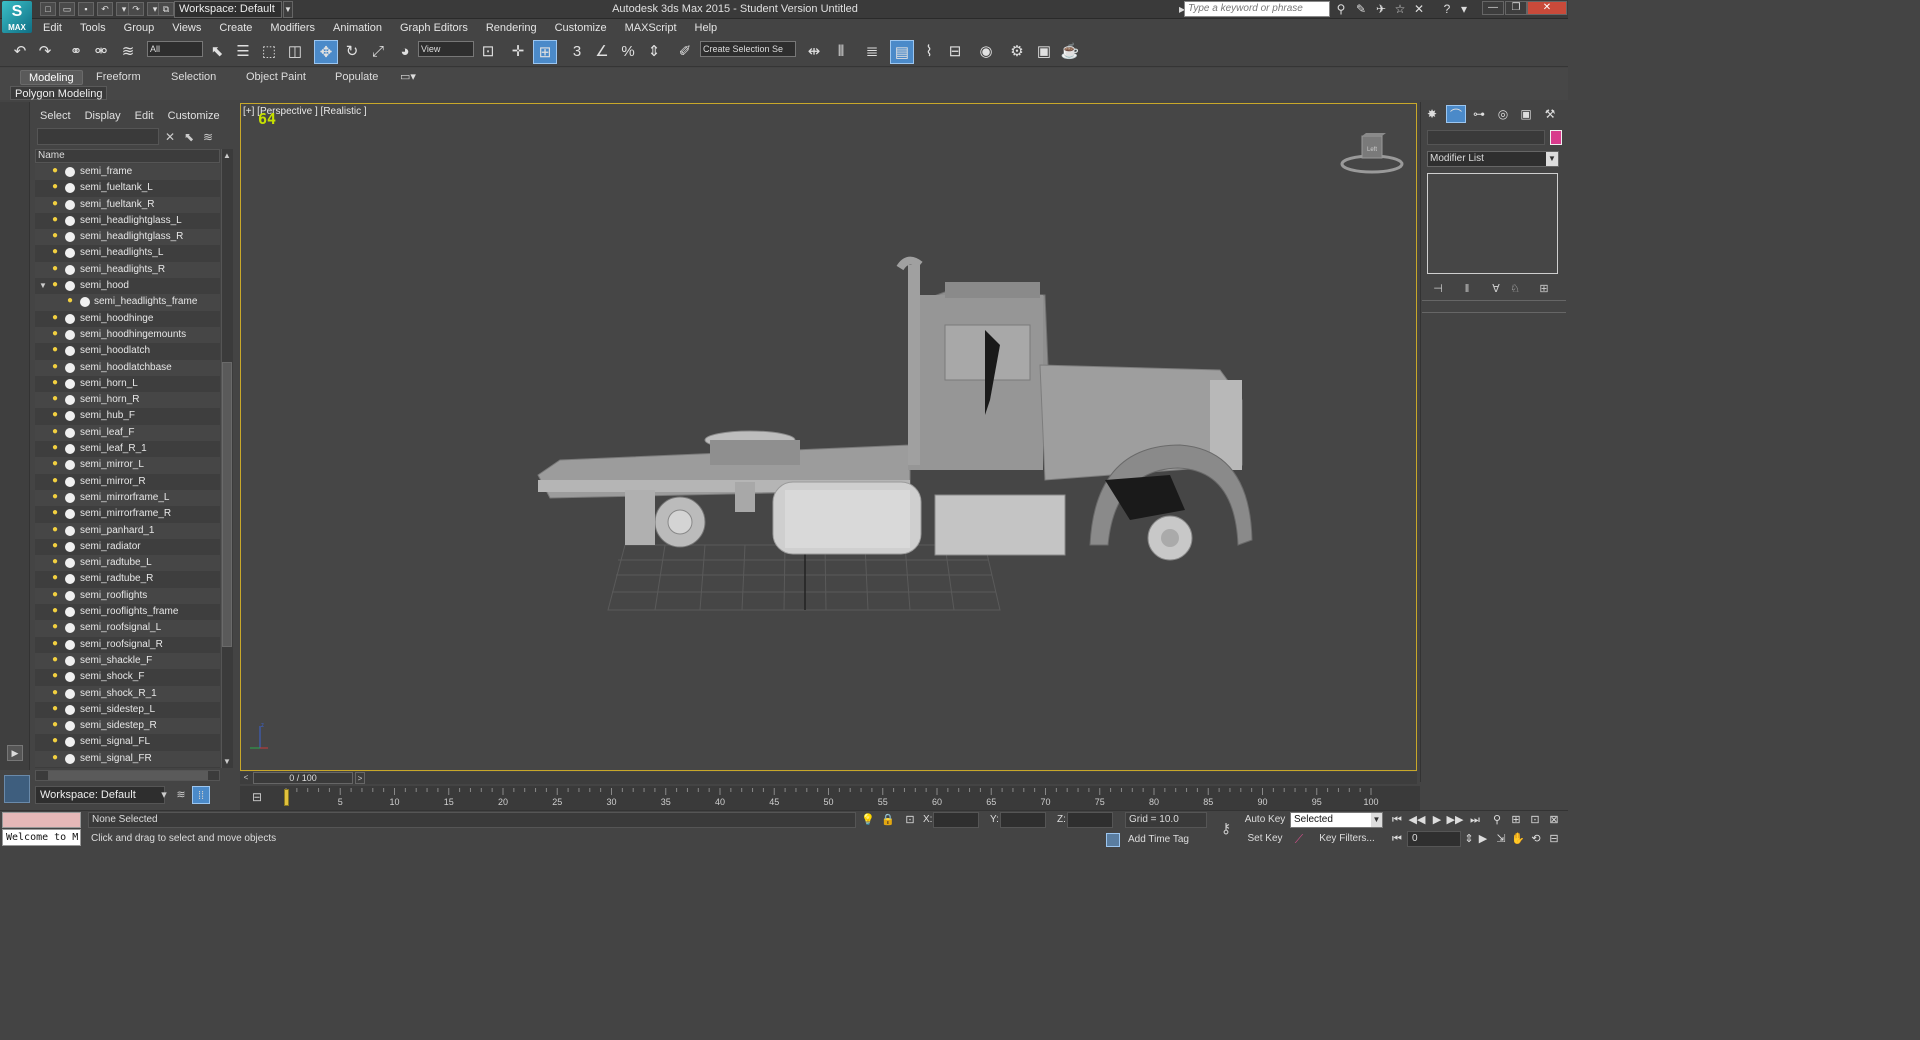 The image size is (1920, 1040). Describe the element at coordinates (872, 52) in the screenshot. I see `layer-manager-icon: ≣` at that location.